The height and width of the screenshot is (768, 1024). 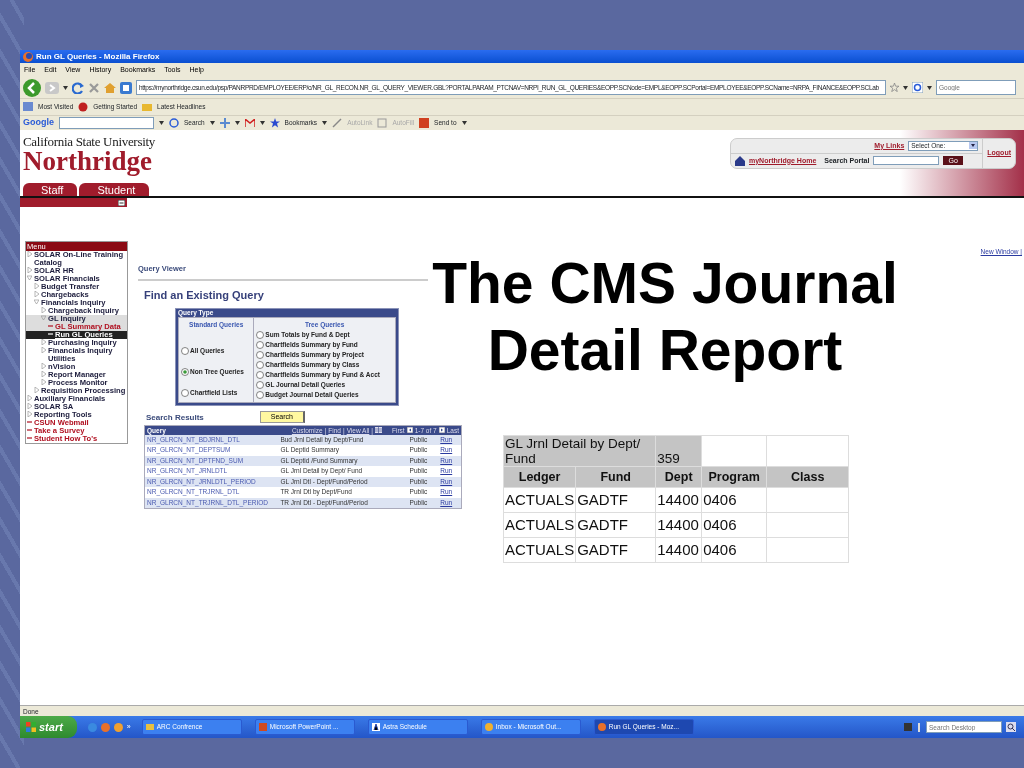 What do you see at coordinates (224, 123) in the screenshot?
I see `plus-icon` at bounding box center [224, 123].